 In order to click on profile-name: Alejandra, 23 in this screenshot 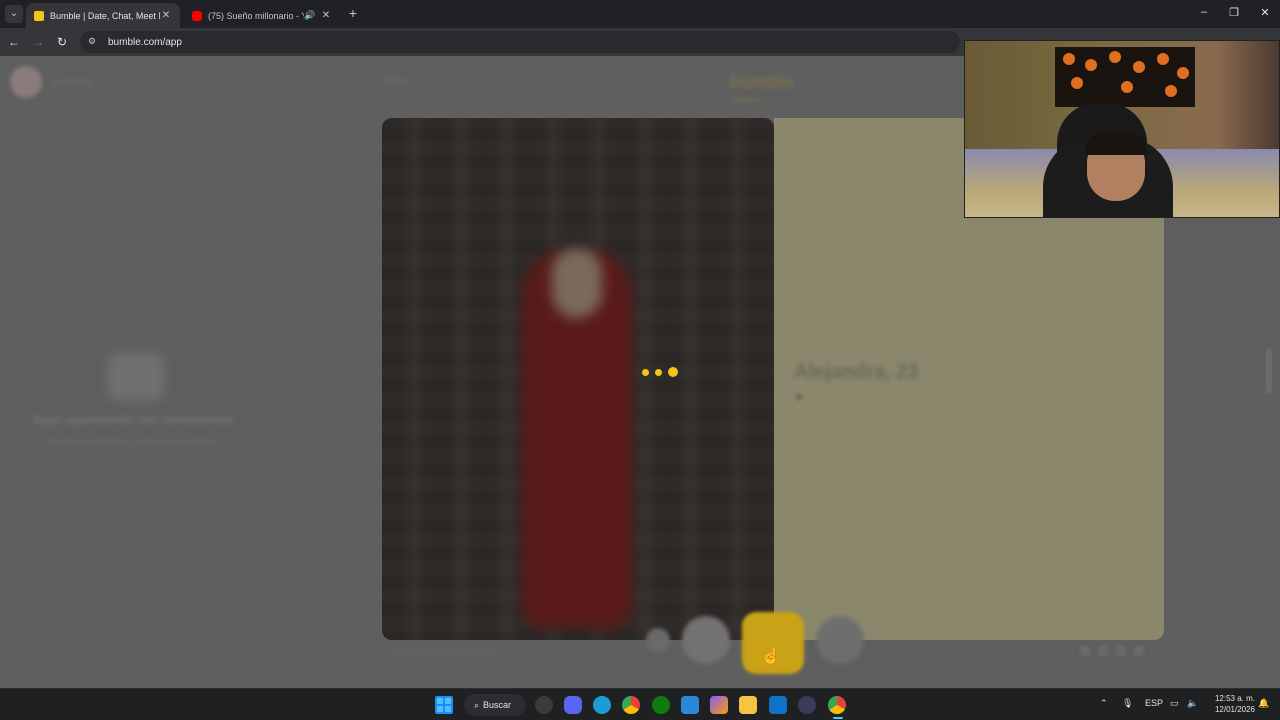, I will do `click(856, 372)`.